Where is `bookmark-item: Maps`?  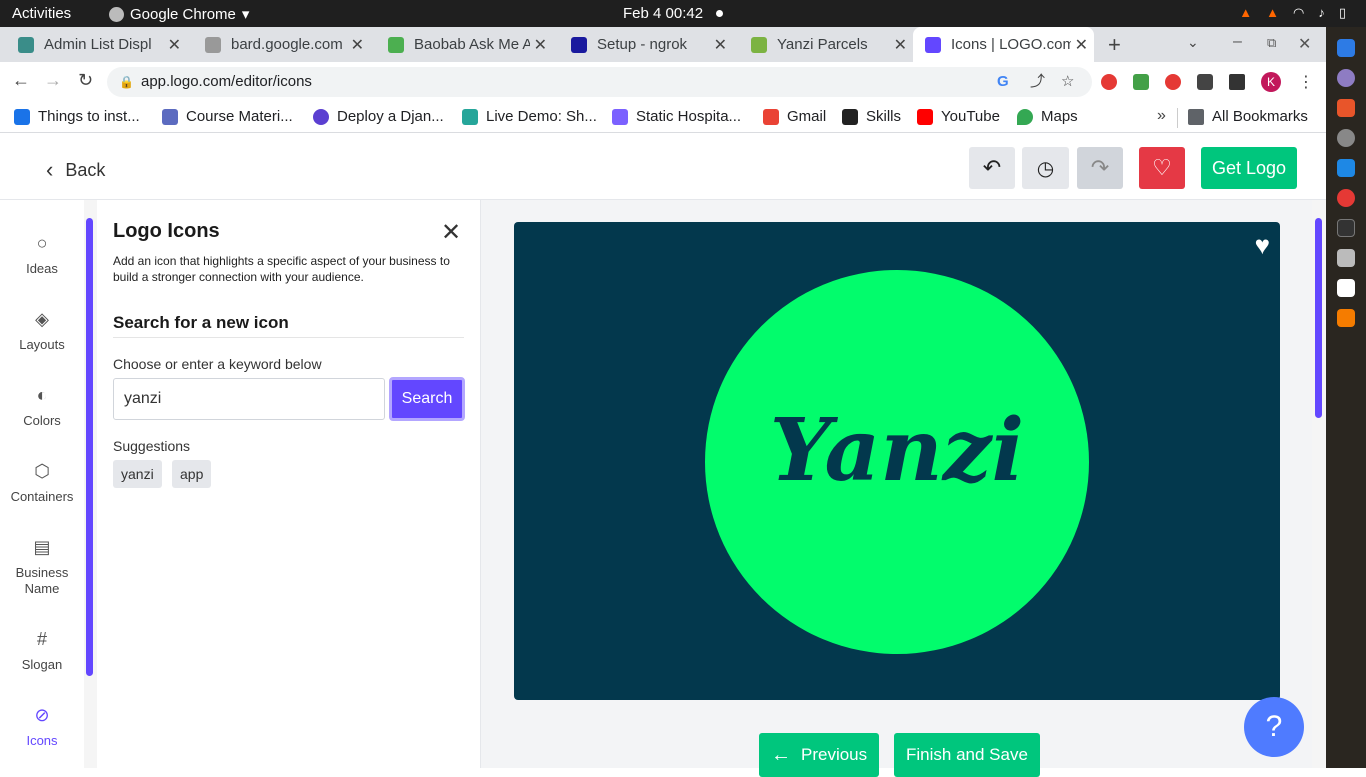
bookmark-item: Maps is located at coordinates (1047, 116).